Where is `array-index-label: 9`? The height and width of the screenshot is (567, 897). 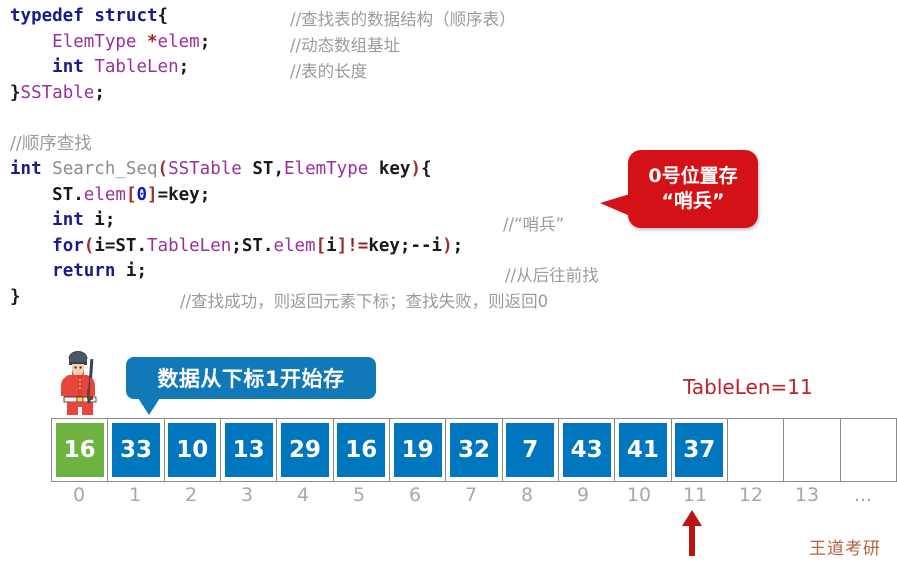
array-index-label: 9 is located at coordinates (583, 495).